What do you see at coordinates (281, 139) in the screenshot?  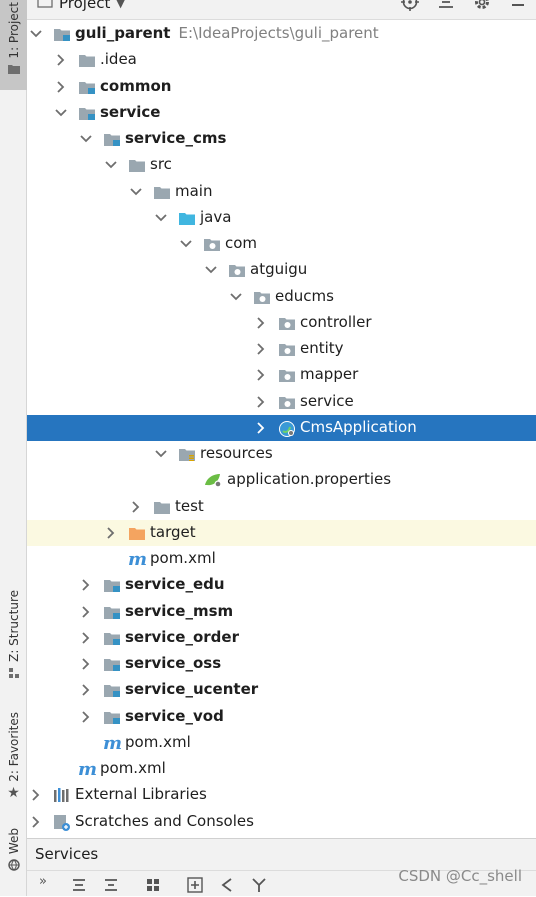 I see `tree-node-service-cms: service_cms` at bounding box center [281, 139].